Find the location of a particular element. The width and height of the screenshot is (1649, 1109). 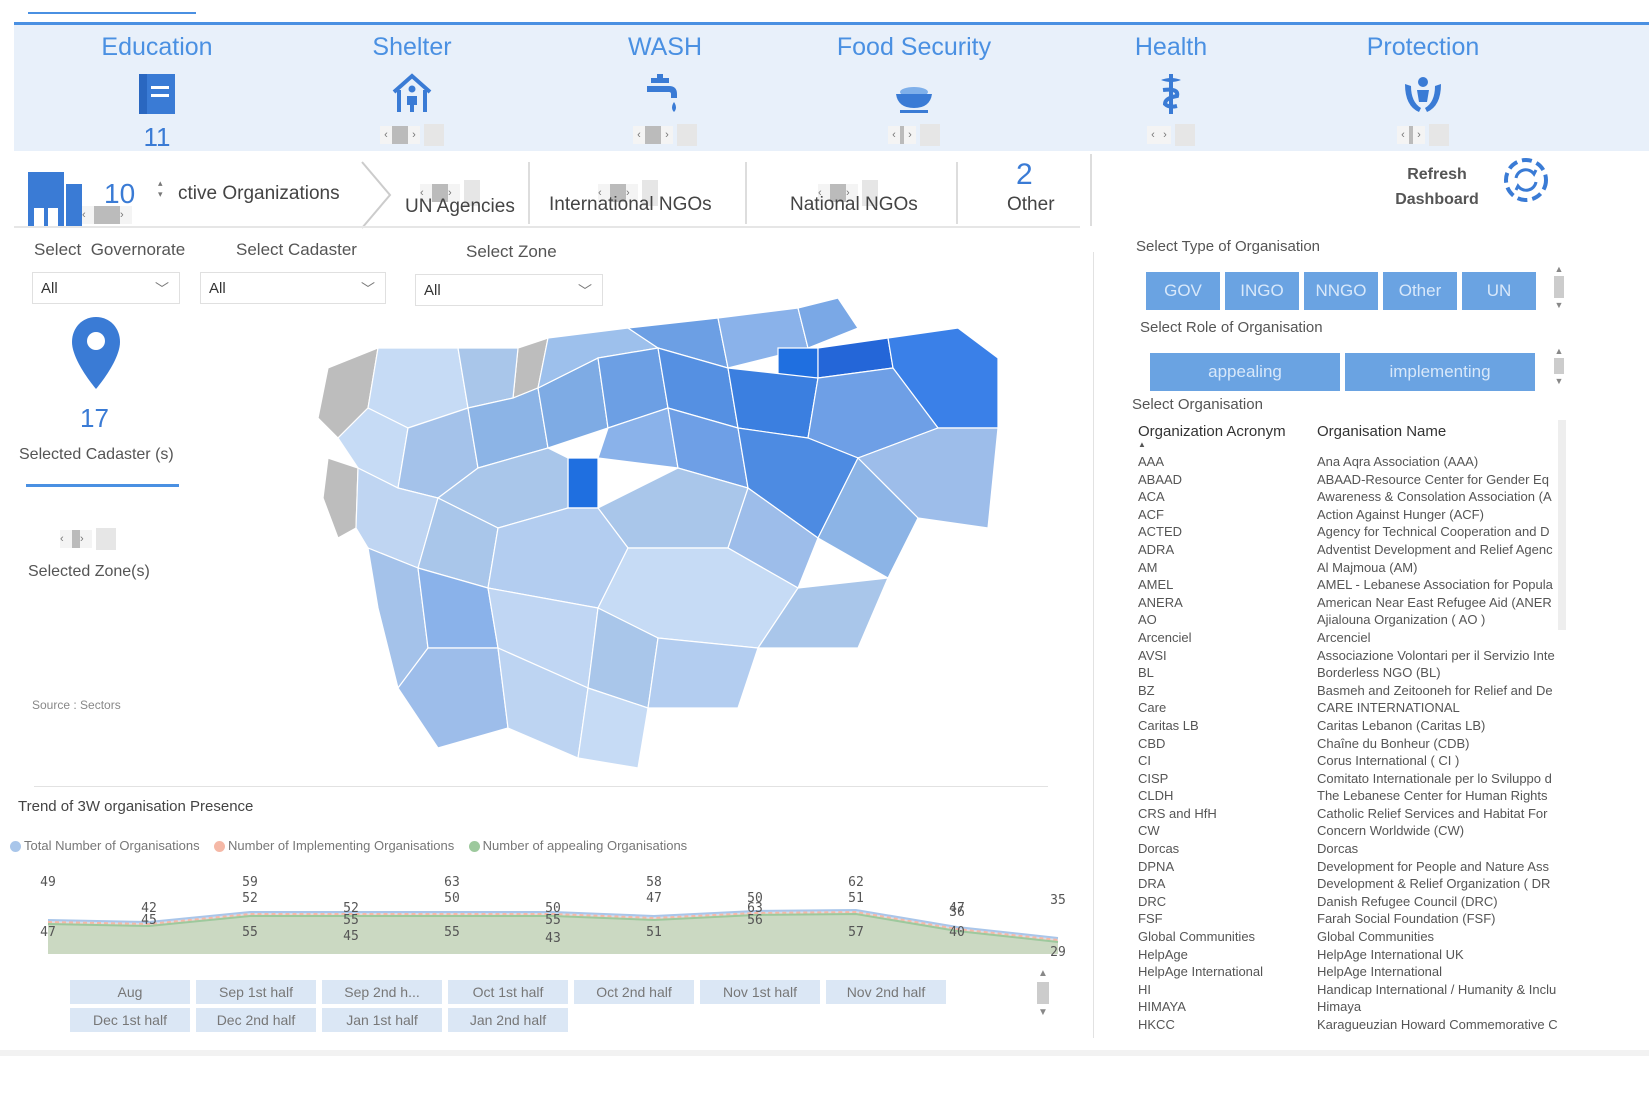

food-bowl-icon is located at coordinates (914, 100).